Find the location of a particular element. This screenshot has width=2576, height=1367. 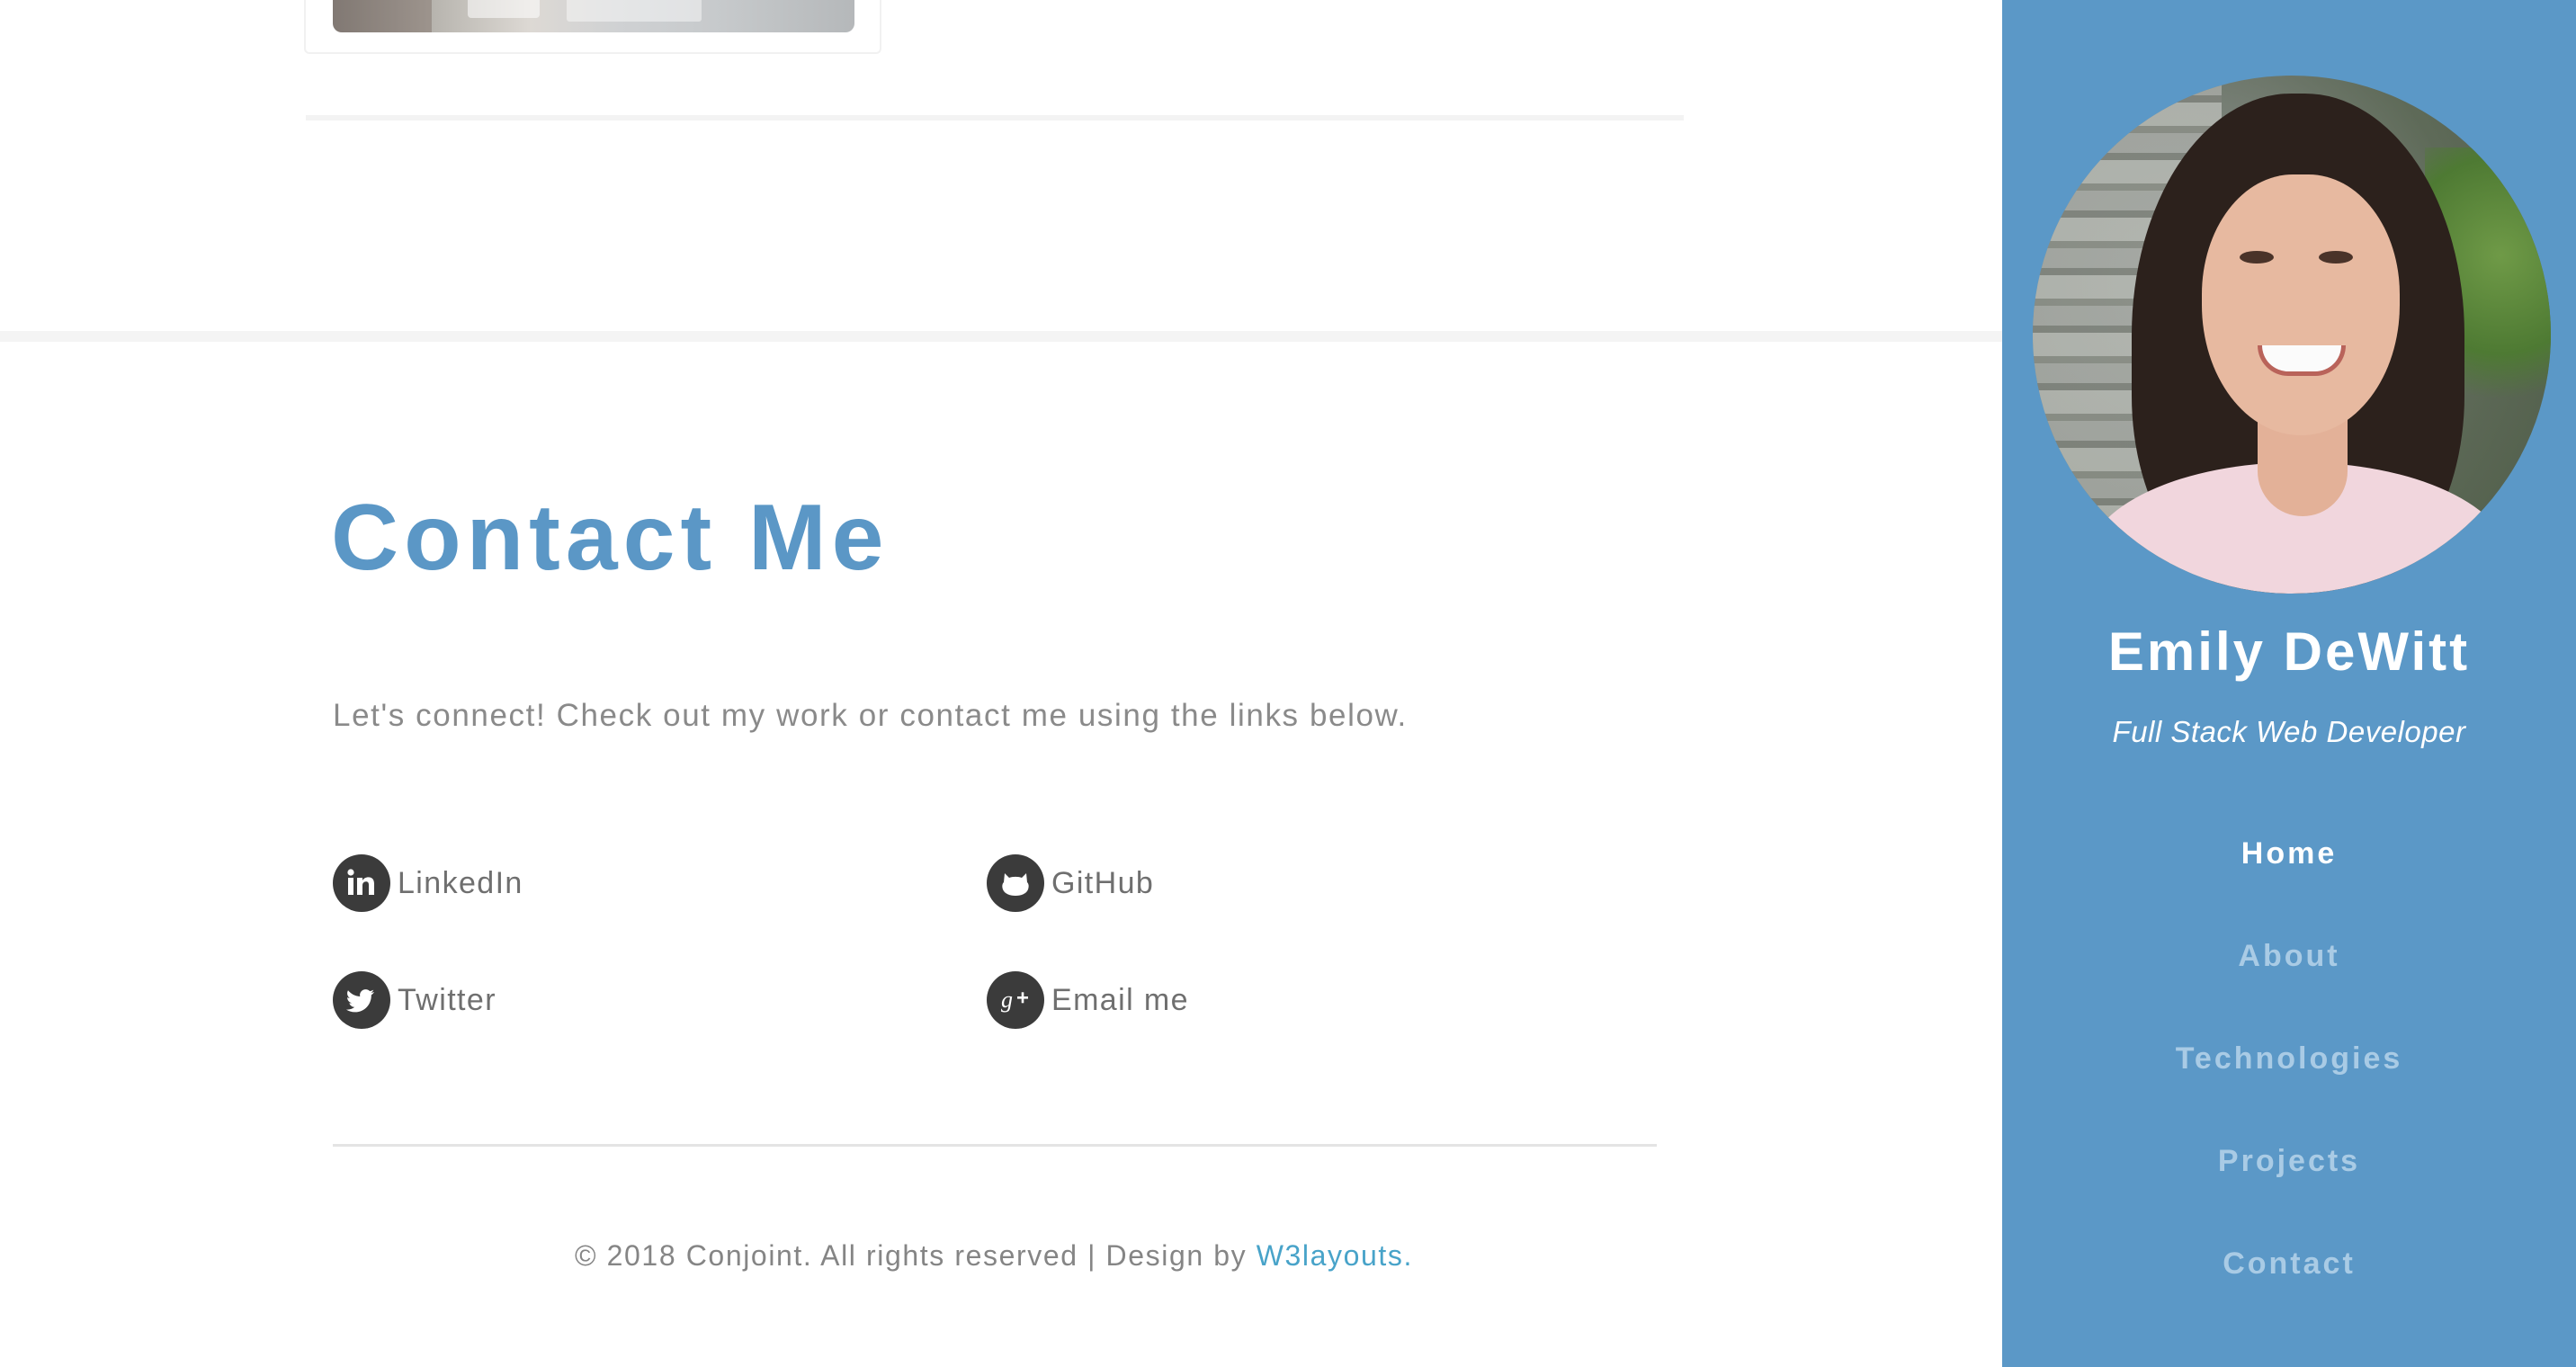

profile-name: Emily DeWitt is located at coordinates (2289, 651).